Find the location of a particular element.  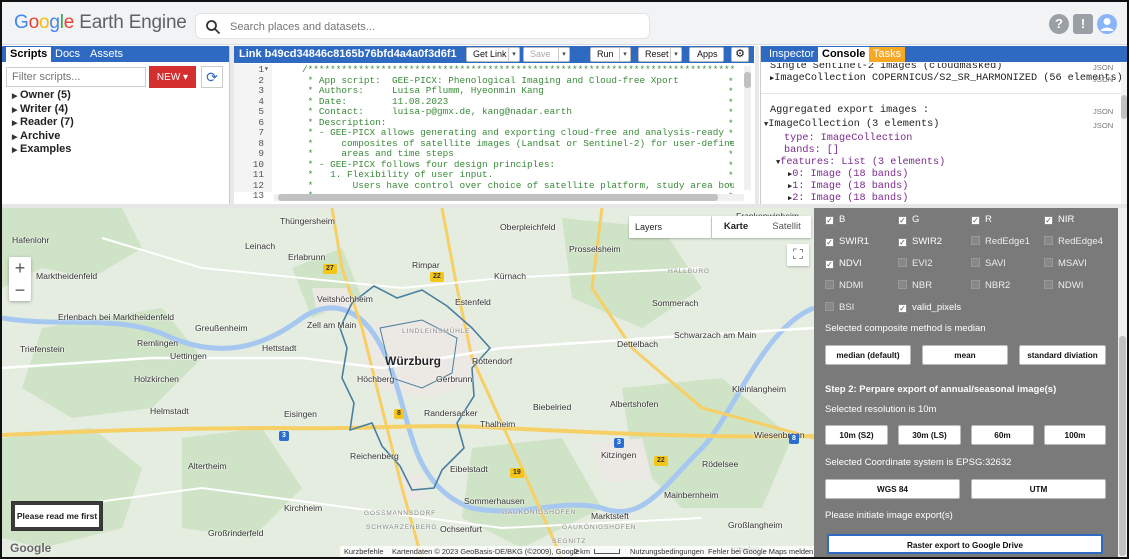

console-tree-line: ▼features: List (3 elements) is located at coordinates (860, 163).